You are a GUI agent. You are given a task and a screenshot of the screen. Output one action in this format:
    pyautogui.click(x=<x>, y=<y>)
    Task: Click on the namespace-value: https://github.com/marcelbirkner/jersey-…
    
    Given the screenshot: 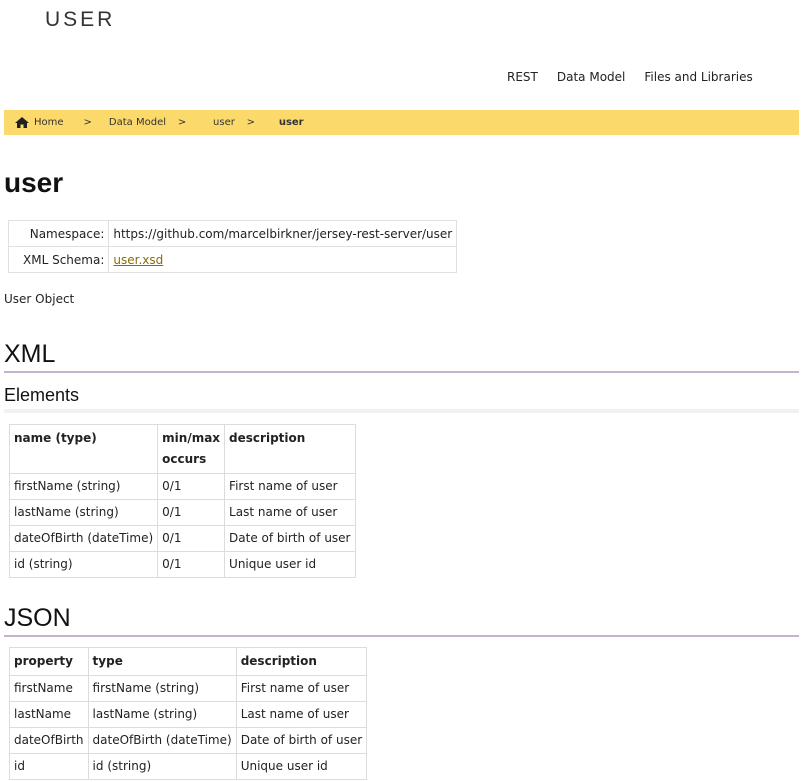 What is the action you would take?
    pyautogui.click(x=283, y=233)
    